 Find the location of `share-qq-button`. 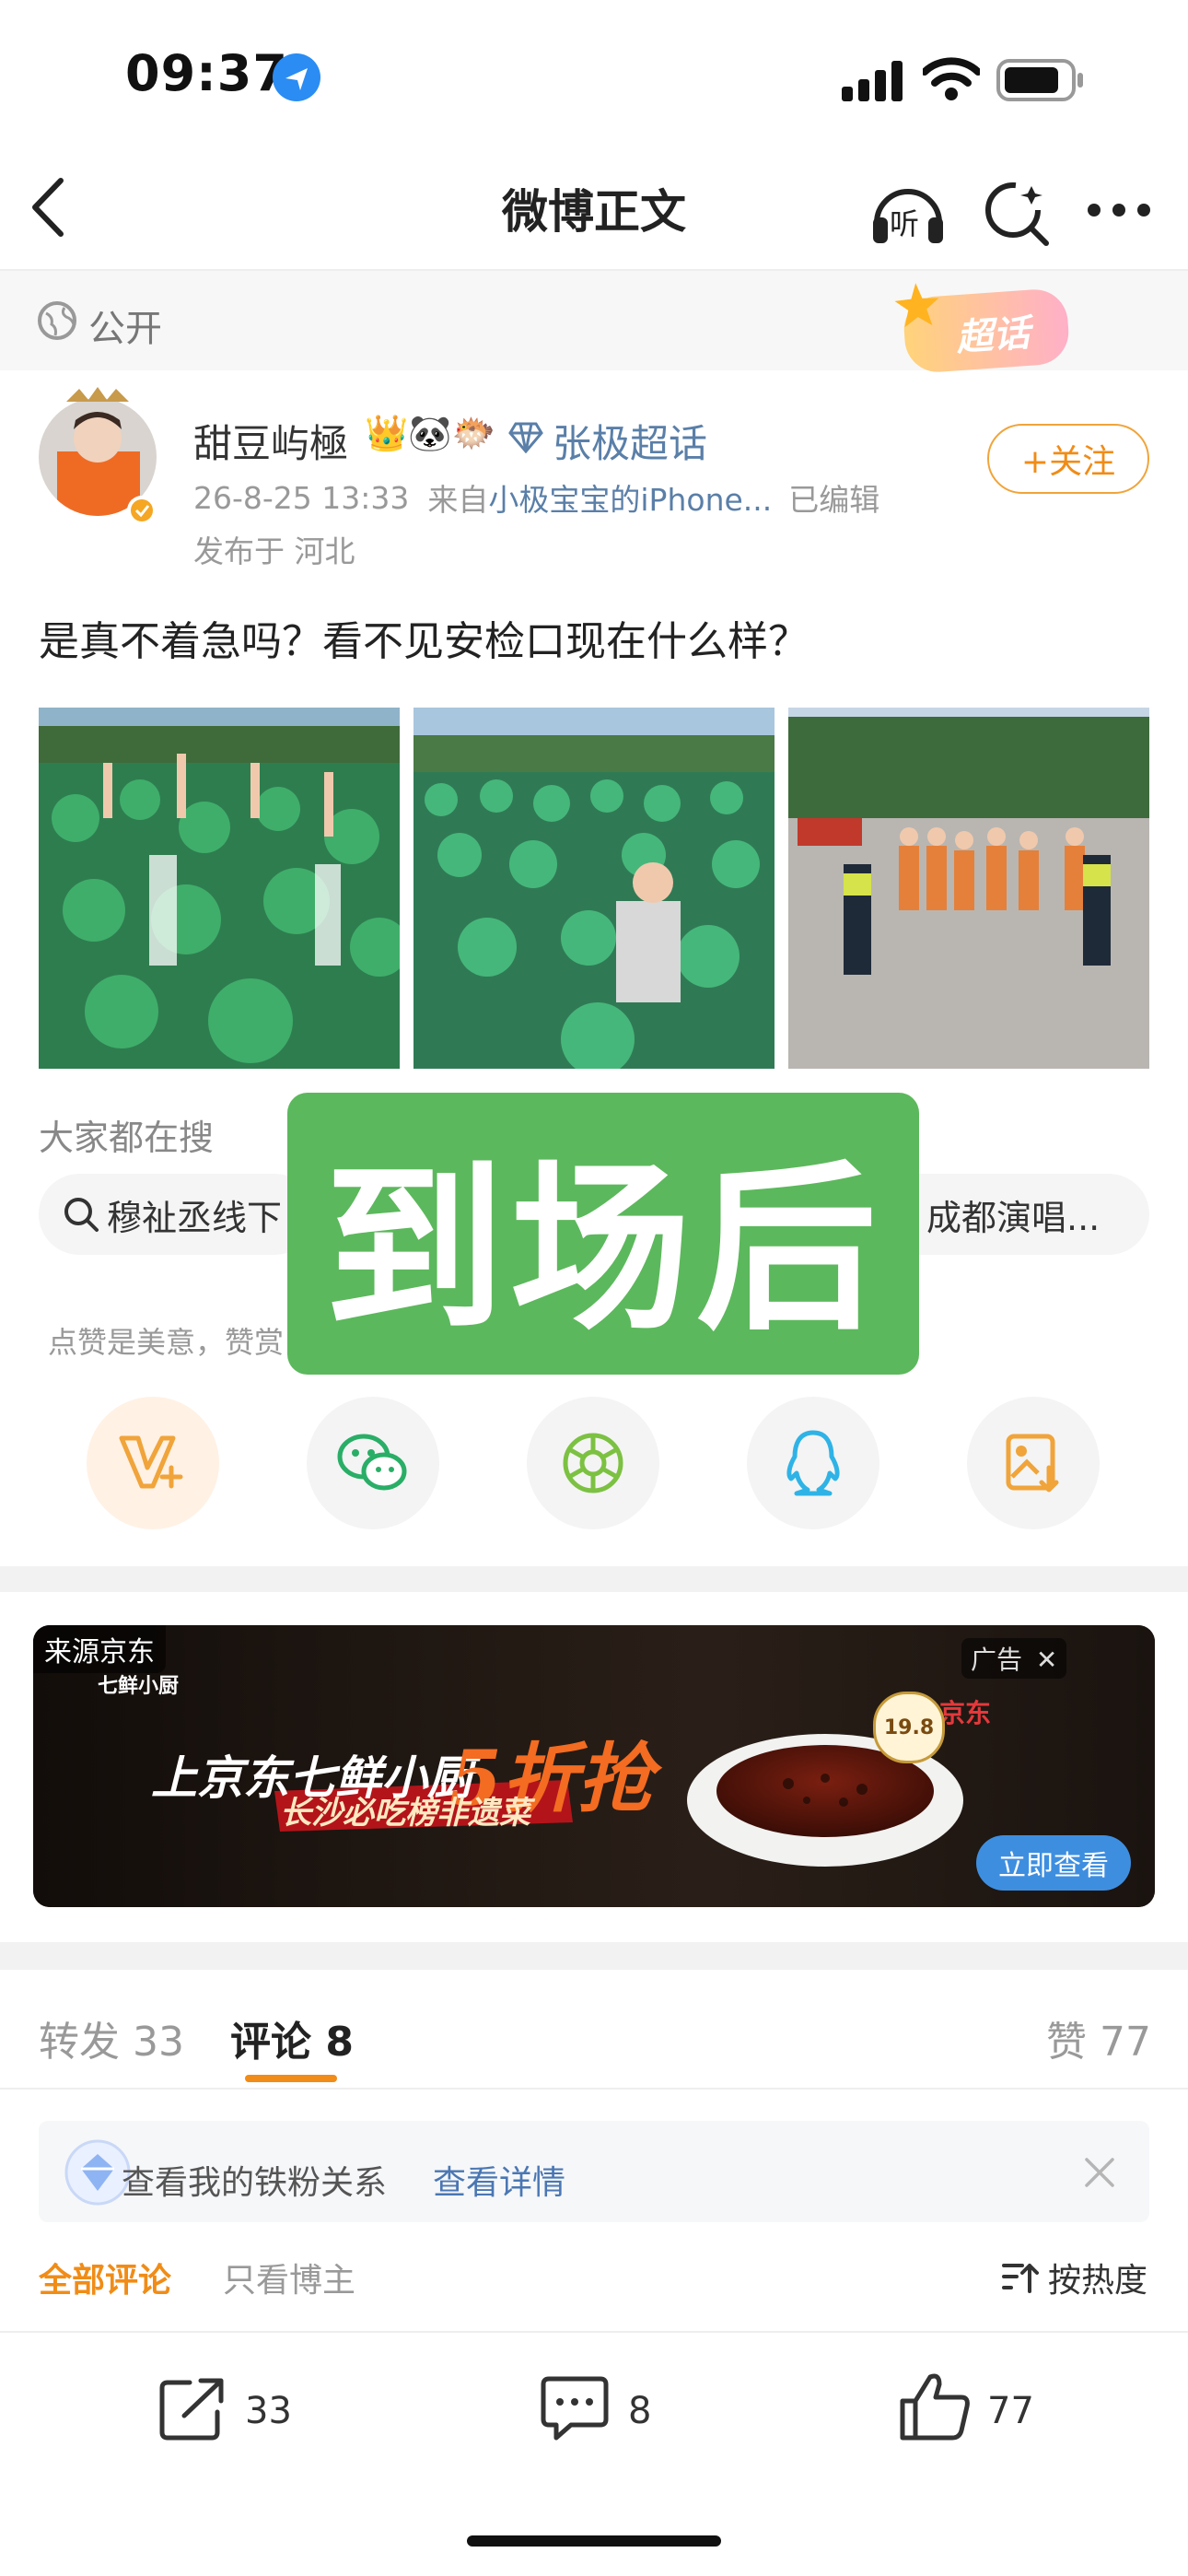

share-qq-button is located at coordinates (813, 1463).